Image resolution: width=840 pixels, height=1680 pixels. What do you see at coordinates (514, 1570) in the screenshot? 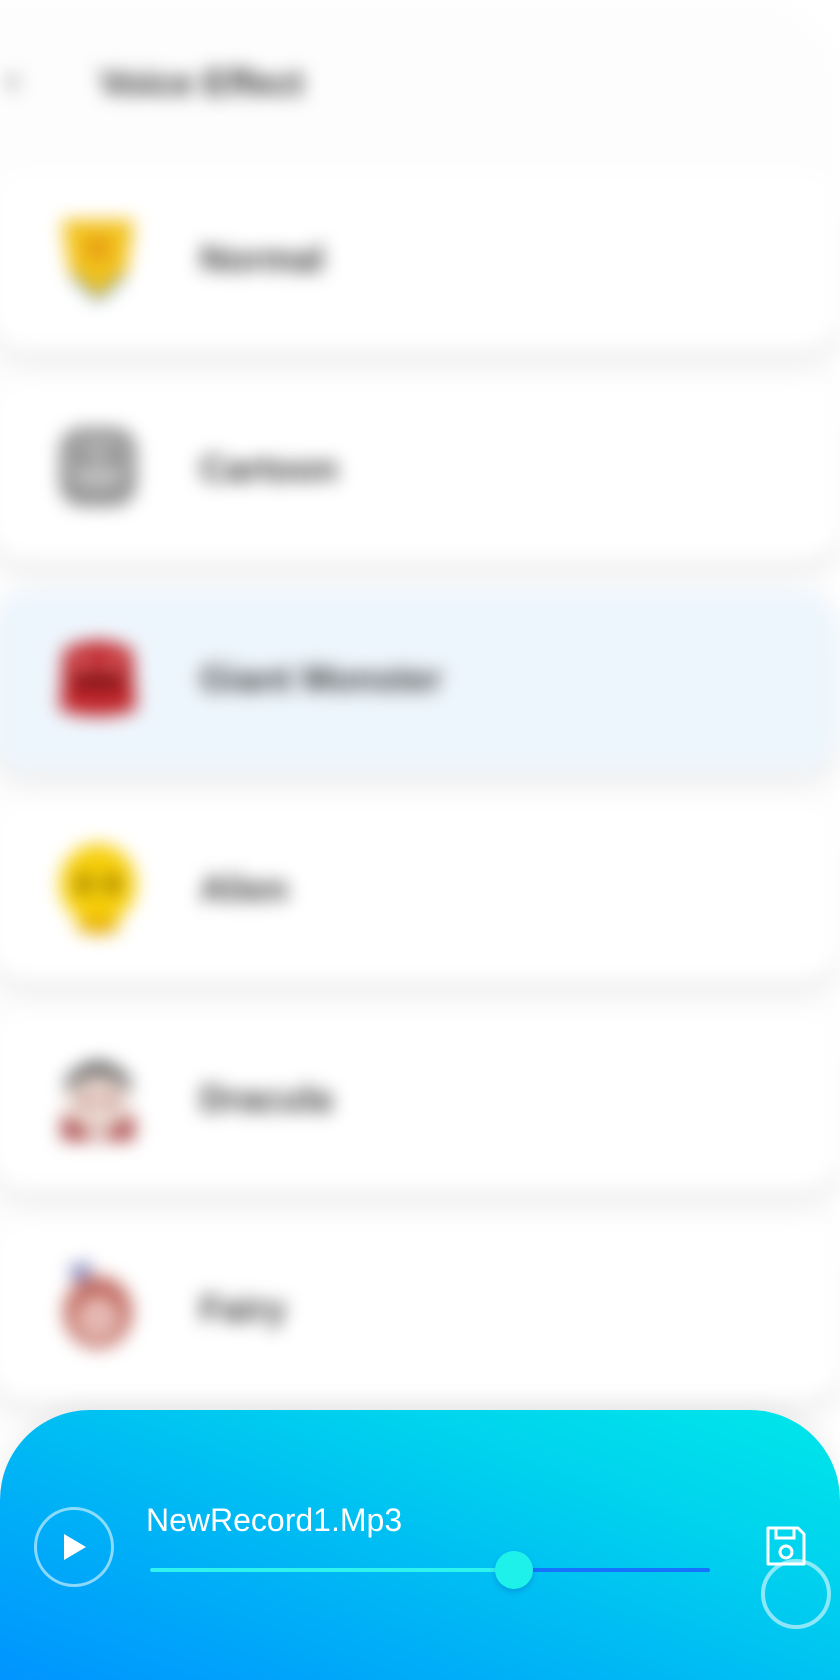
I see `seek-bar-thumb` at bounding box center [514, 1570].